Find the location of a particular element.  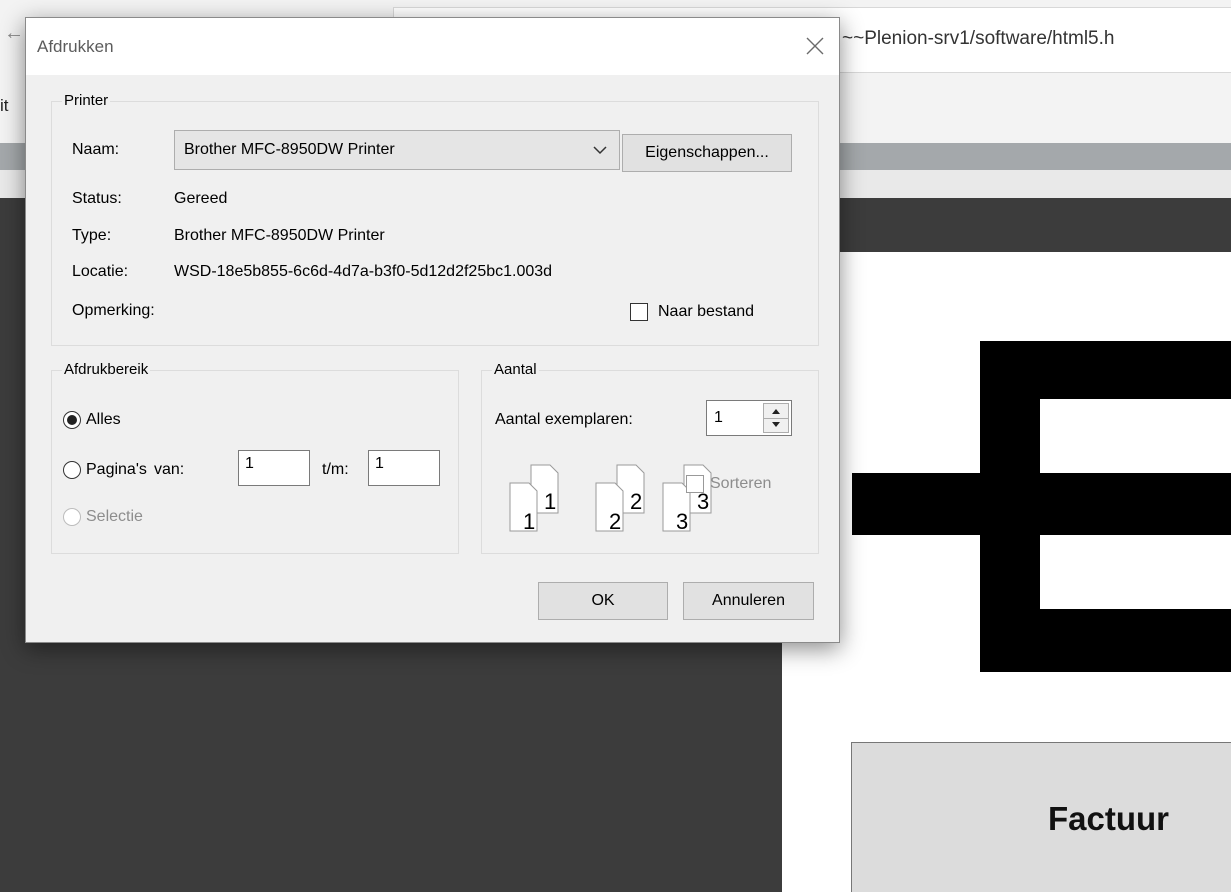

print-to-file-label: Naar bestand is located at coordinates (706, 312).